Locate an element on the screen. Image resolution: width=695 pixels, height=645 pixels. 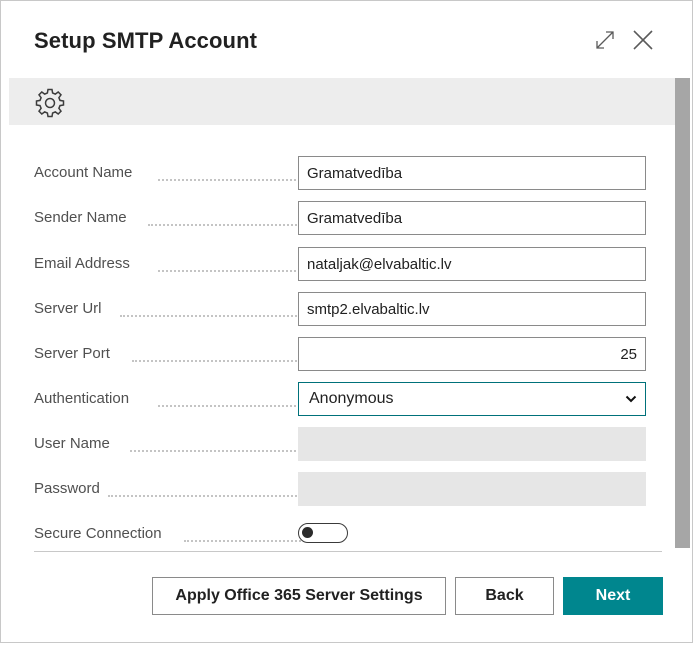
footer-divider is located at coordinates (348, 551).